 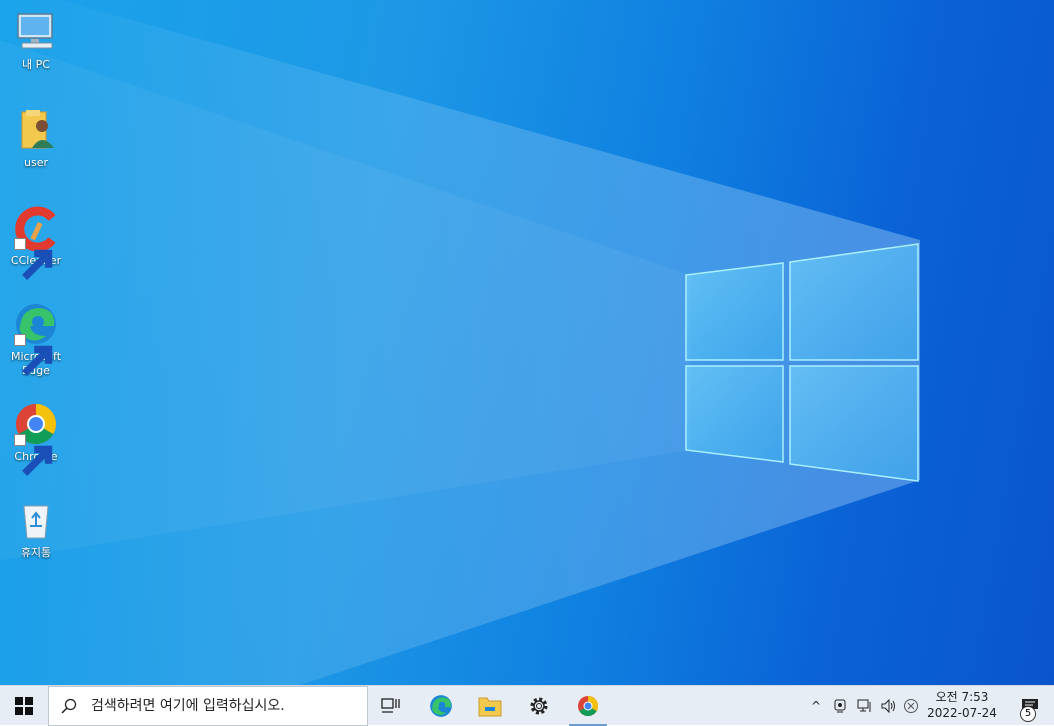 I want to click on taskbar-app-file-explorer, so click(x=490, y=706).